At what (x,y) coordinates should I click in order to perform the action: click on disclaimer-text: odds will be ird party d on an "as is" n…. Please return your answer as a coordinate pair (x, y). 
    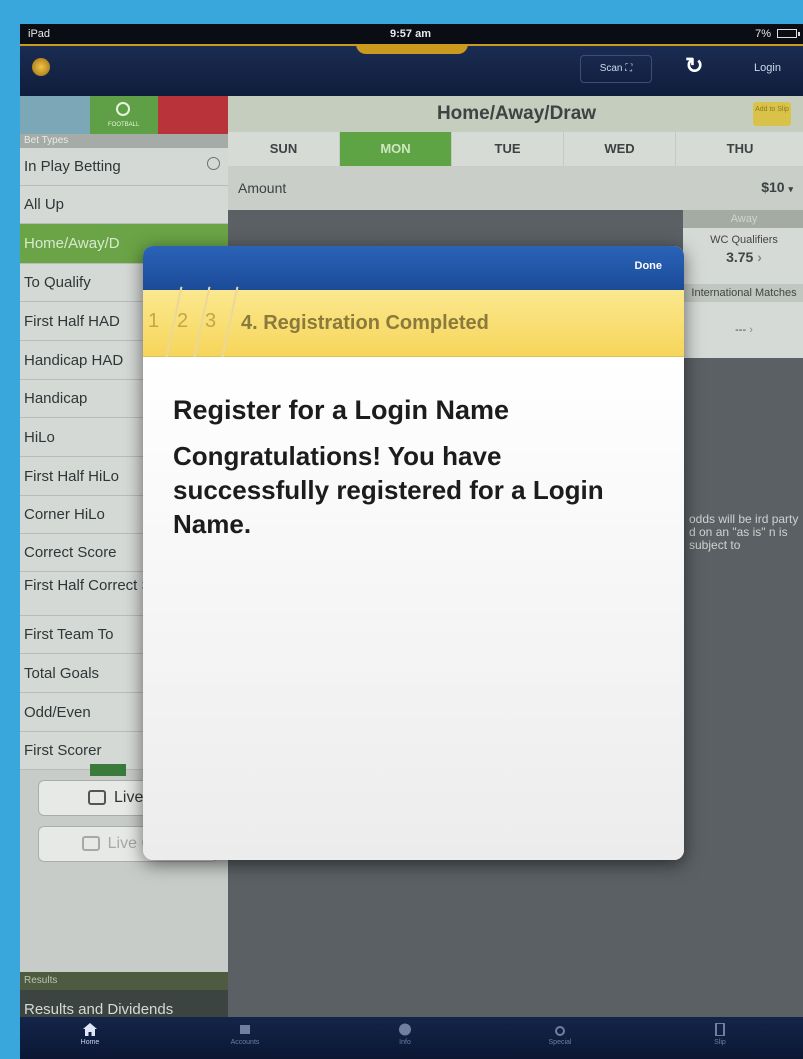
    Looking at the image, I should click on (744, 532).